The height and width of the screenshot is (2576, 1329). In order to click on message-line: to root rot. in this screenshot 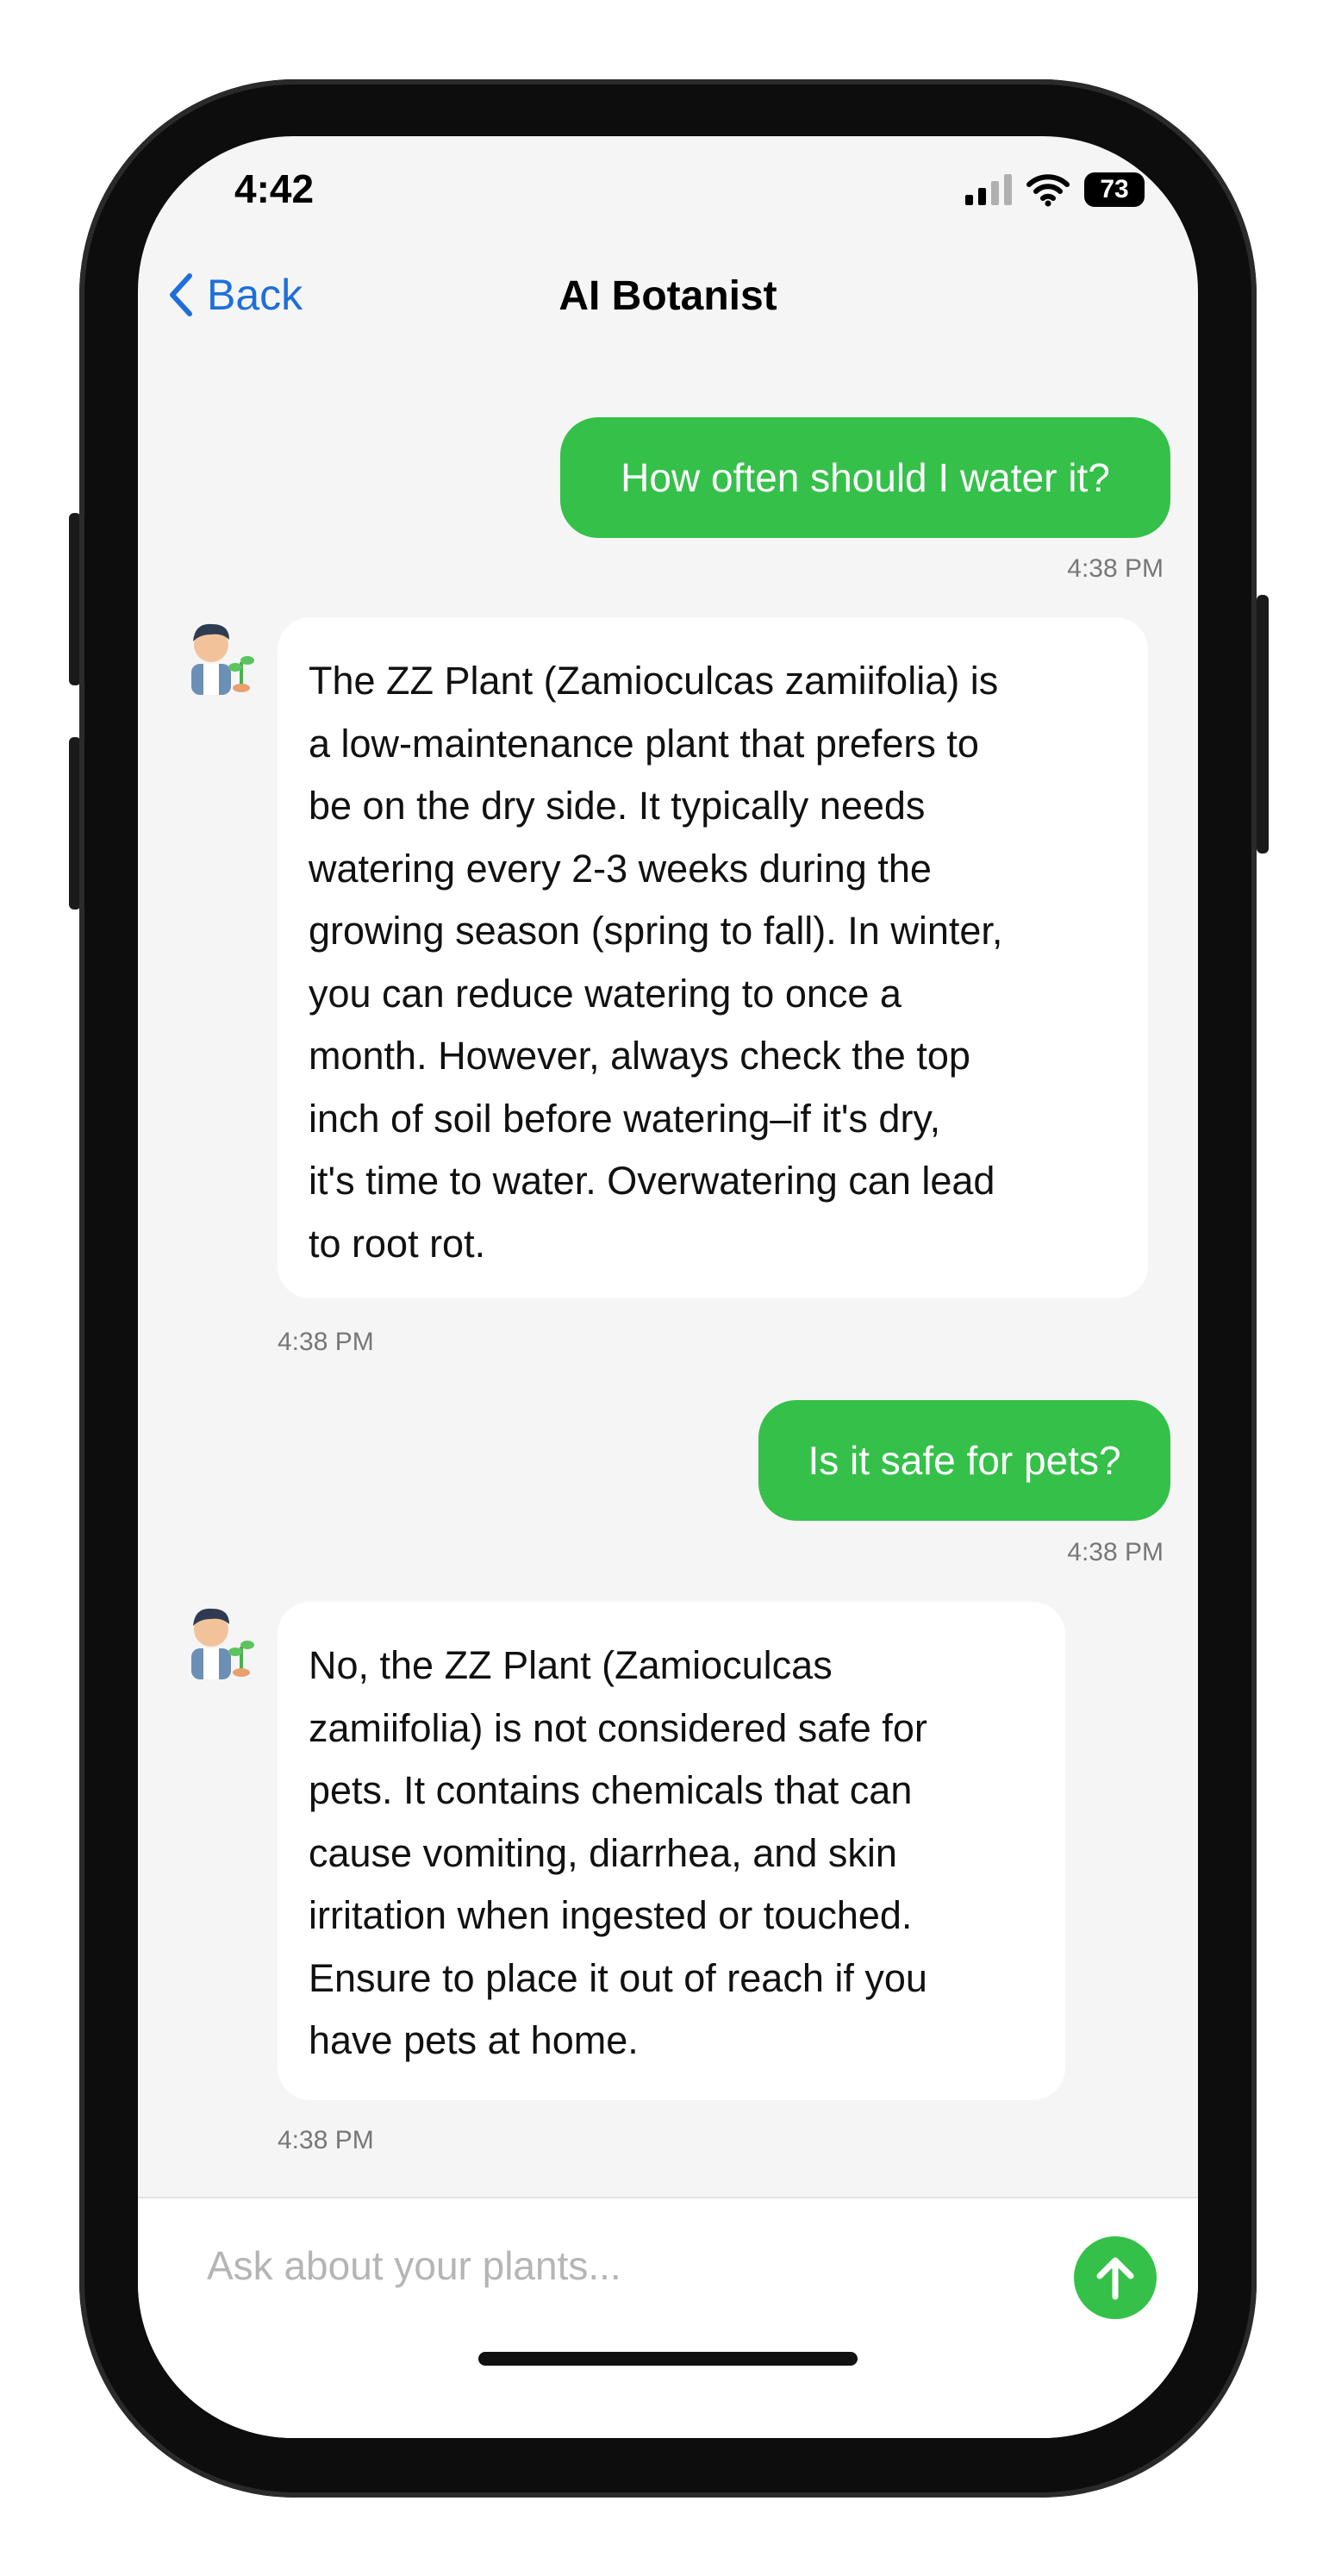, I will do `click(397, 1244)`.